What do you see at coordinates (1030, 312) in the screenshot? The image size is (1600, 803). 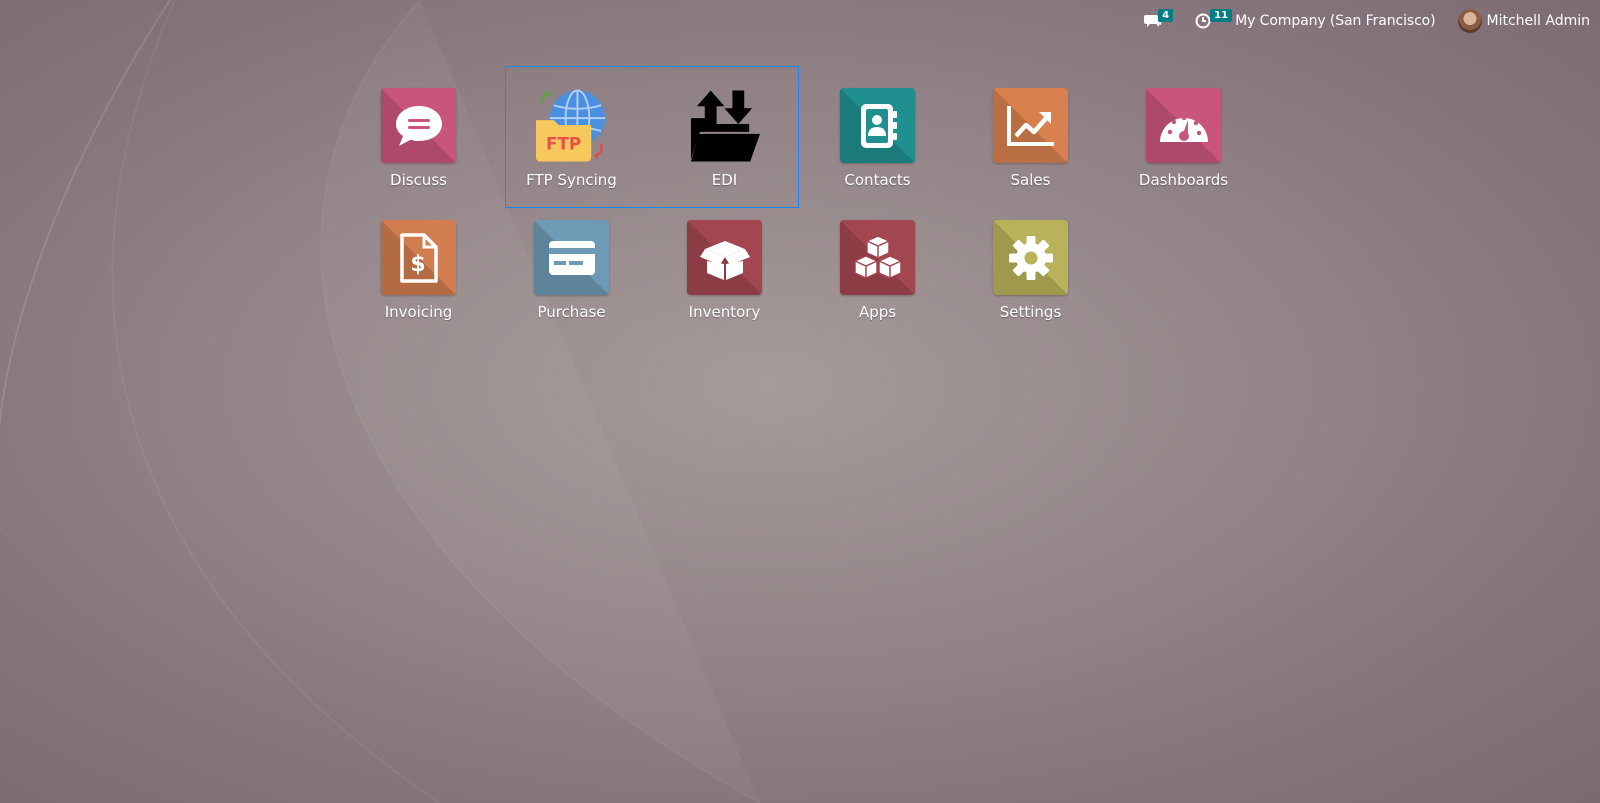 I see `app-label: Settings` at bounding box center [1030, 312].